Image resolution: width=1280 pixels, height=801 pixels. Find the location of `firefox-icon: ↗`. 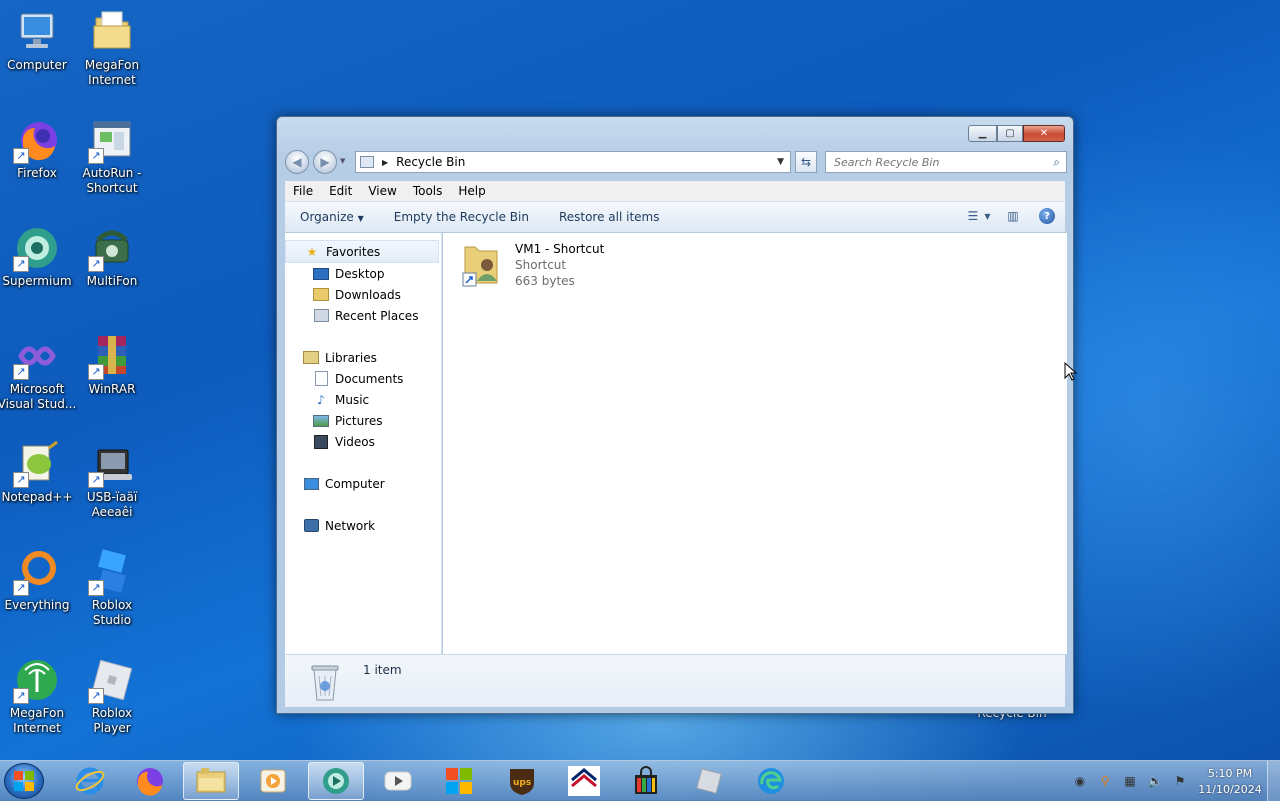

firefox-icon: ↗ is located at coordinates (37, 140).